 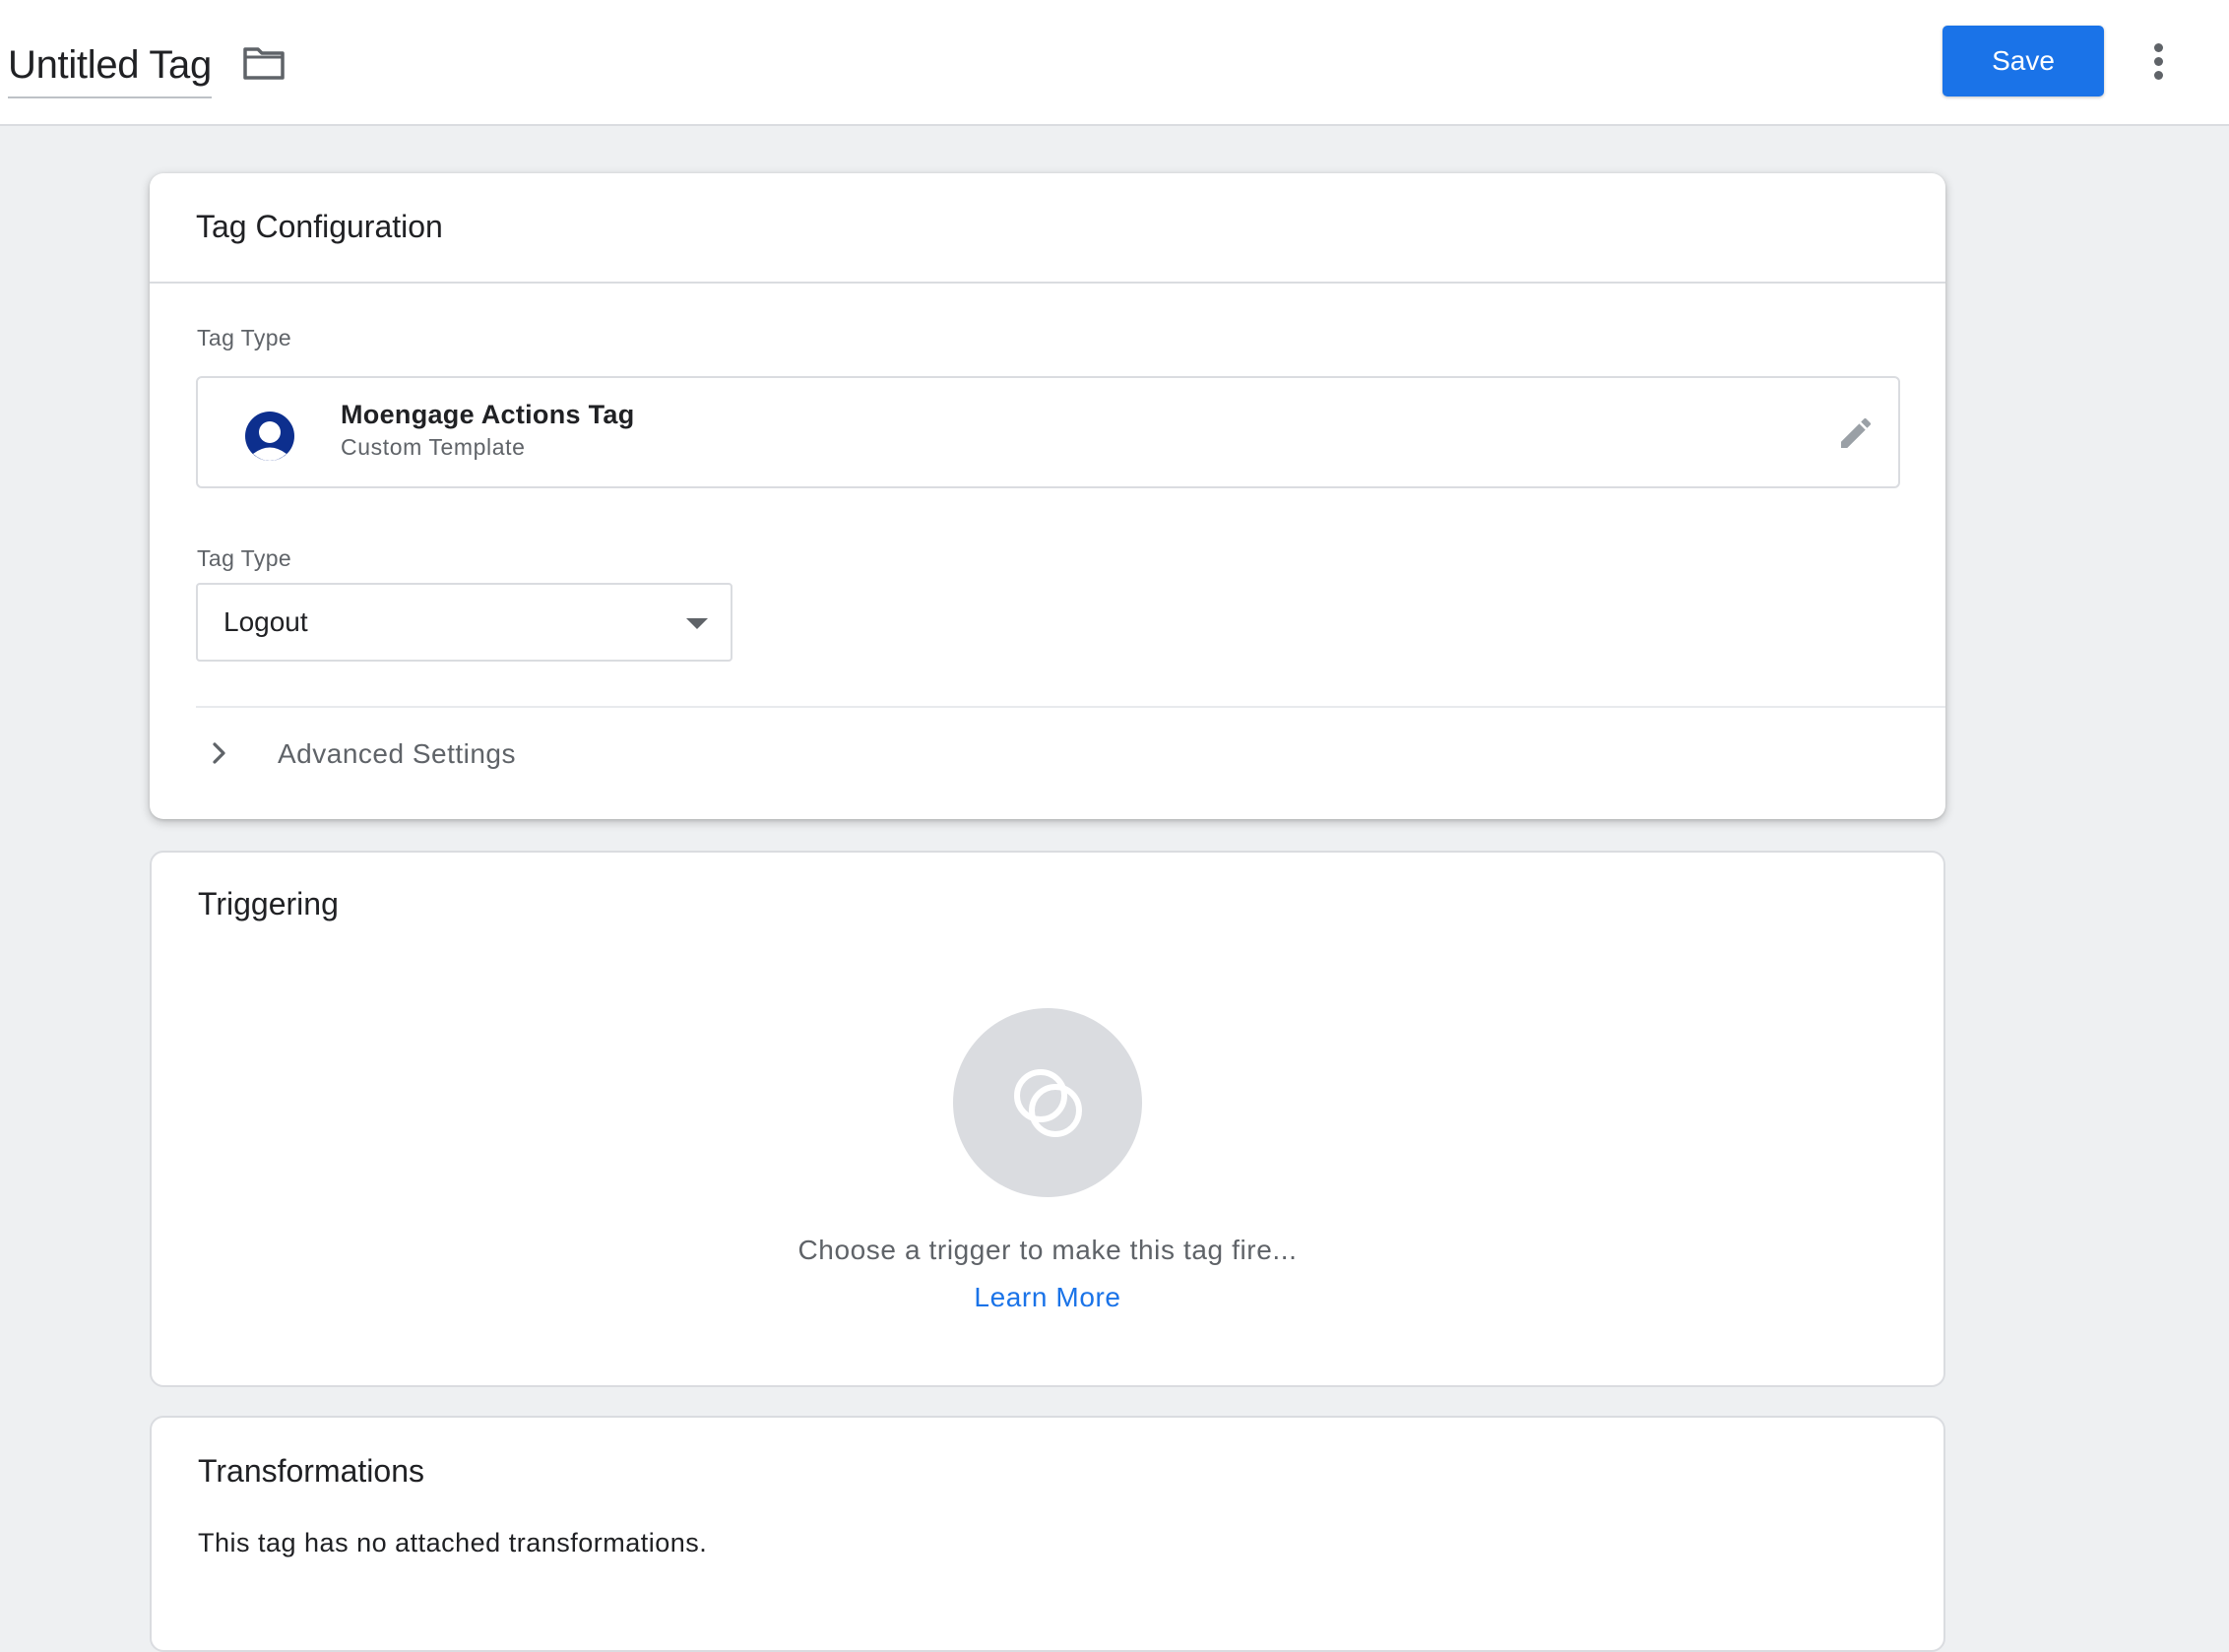 What do you see at coordinates (265, 621) in the screenshot?
I see `action-type-value: Logout` at bounding box center [265, 621].